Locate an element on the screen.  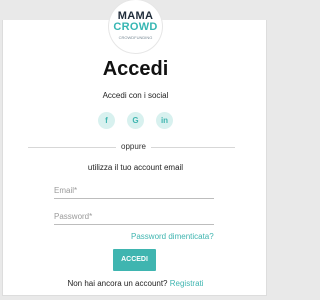
google-icon: G is located at coordinates (135, 120).